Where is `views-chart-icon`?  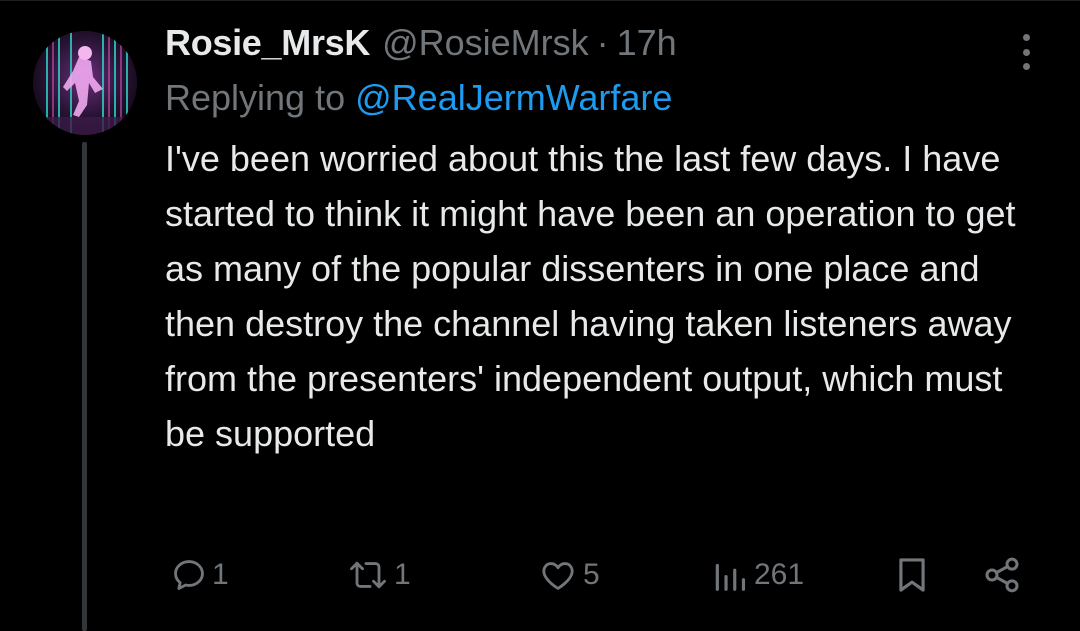 views-chart-icon is located at coordinates (730, 577).